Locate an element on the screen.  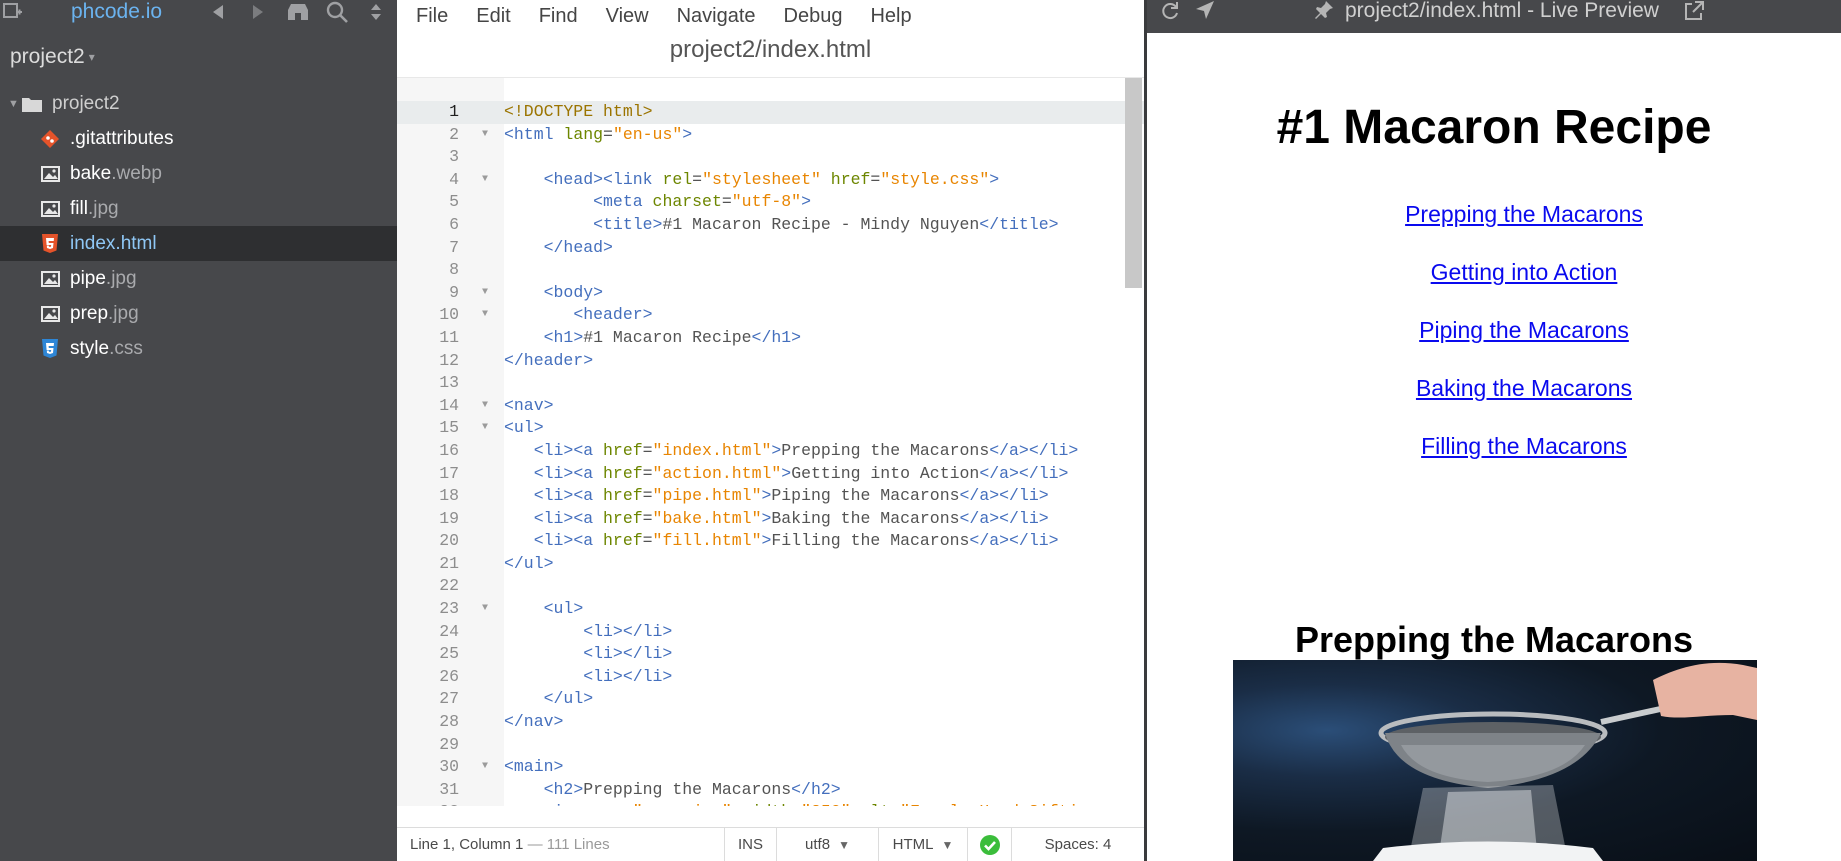
menu-debug: Debug is located at coordinates (813, 16).